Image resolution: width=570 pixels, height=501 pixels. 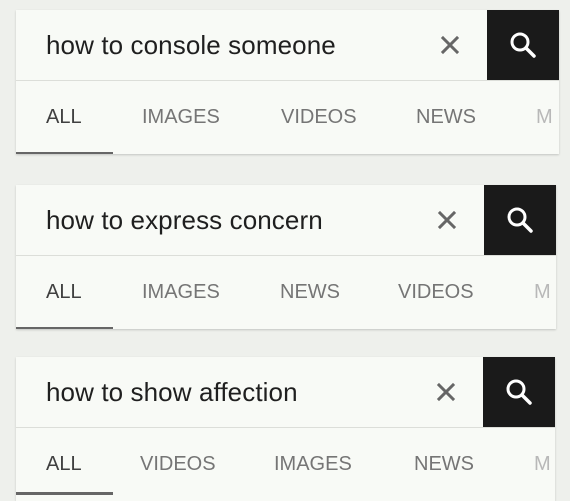 What do you see at coordinates (184, 220) in the screenshot?
I see `search-input: how to express concern` at bounding box center [184, 220].